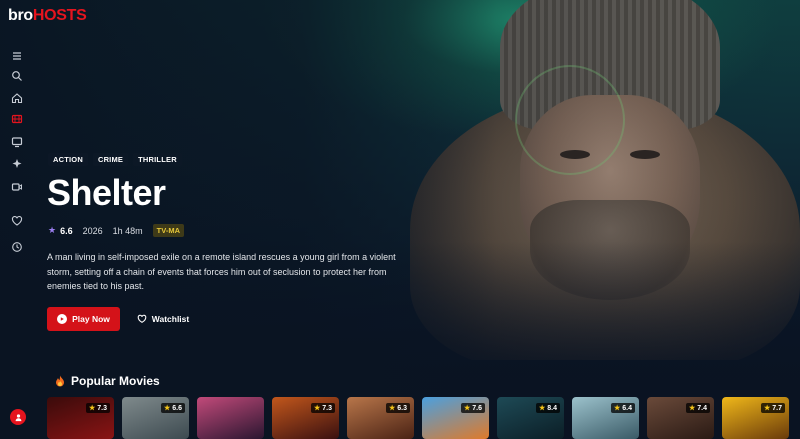 This screenshot has width=800, height=439. Describe the element at coordinates (455, 418) in the screenshot. I see `movie-card: ★ 7.6` at that location.